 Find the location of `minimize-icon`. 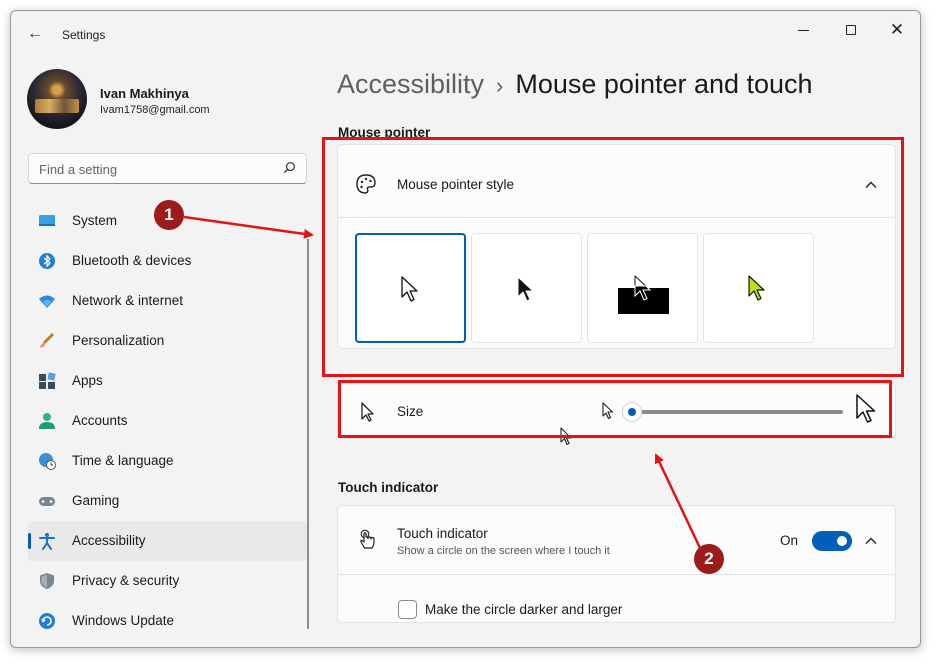

minimize-icon is located at coordinates (803, 30).